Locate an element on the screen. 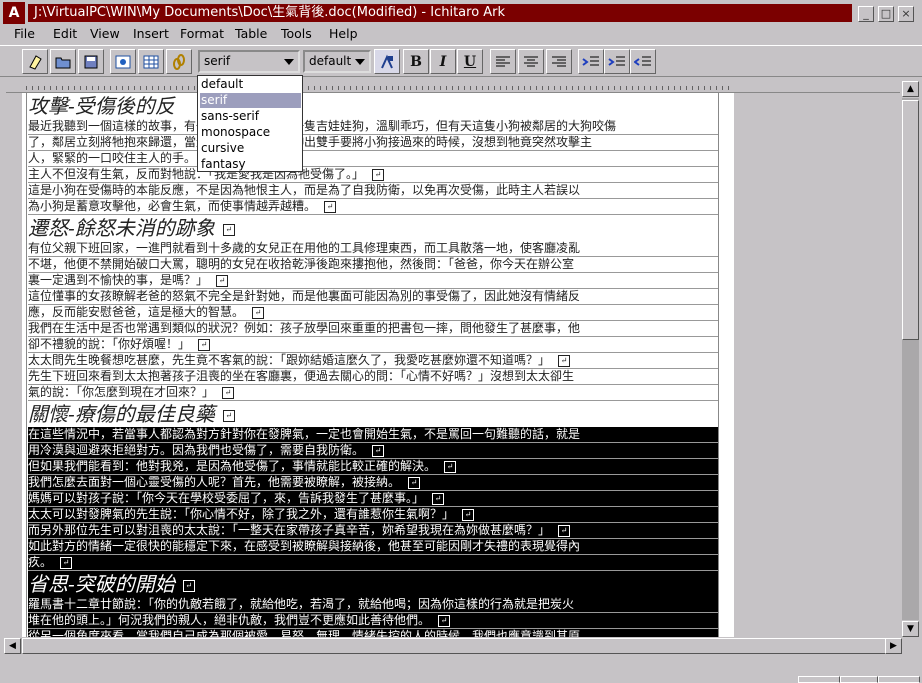 This screenshot has height=683, width=922. app-icon: A is located at coordinates (14, 13).